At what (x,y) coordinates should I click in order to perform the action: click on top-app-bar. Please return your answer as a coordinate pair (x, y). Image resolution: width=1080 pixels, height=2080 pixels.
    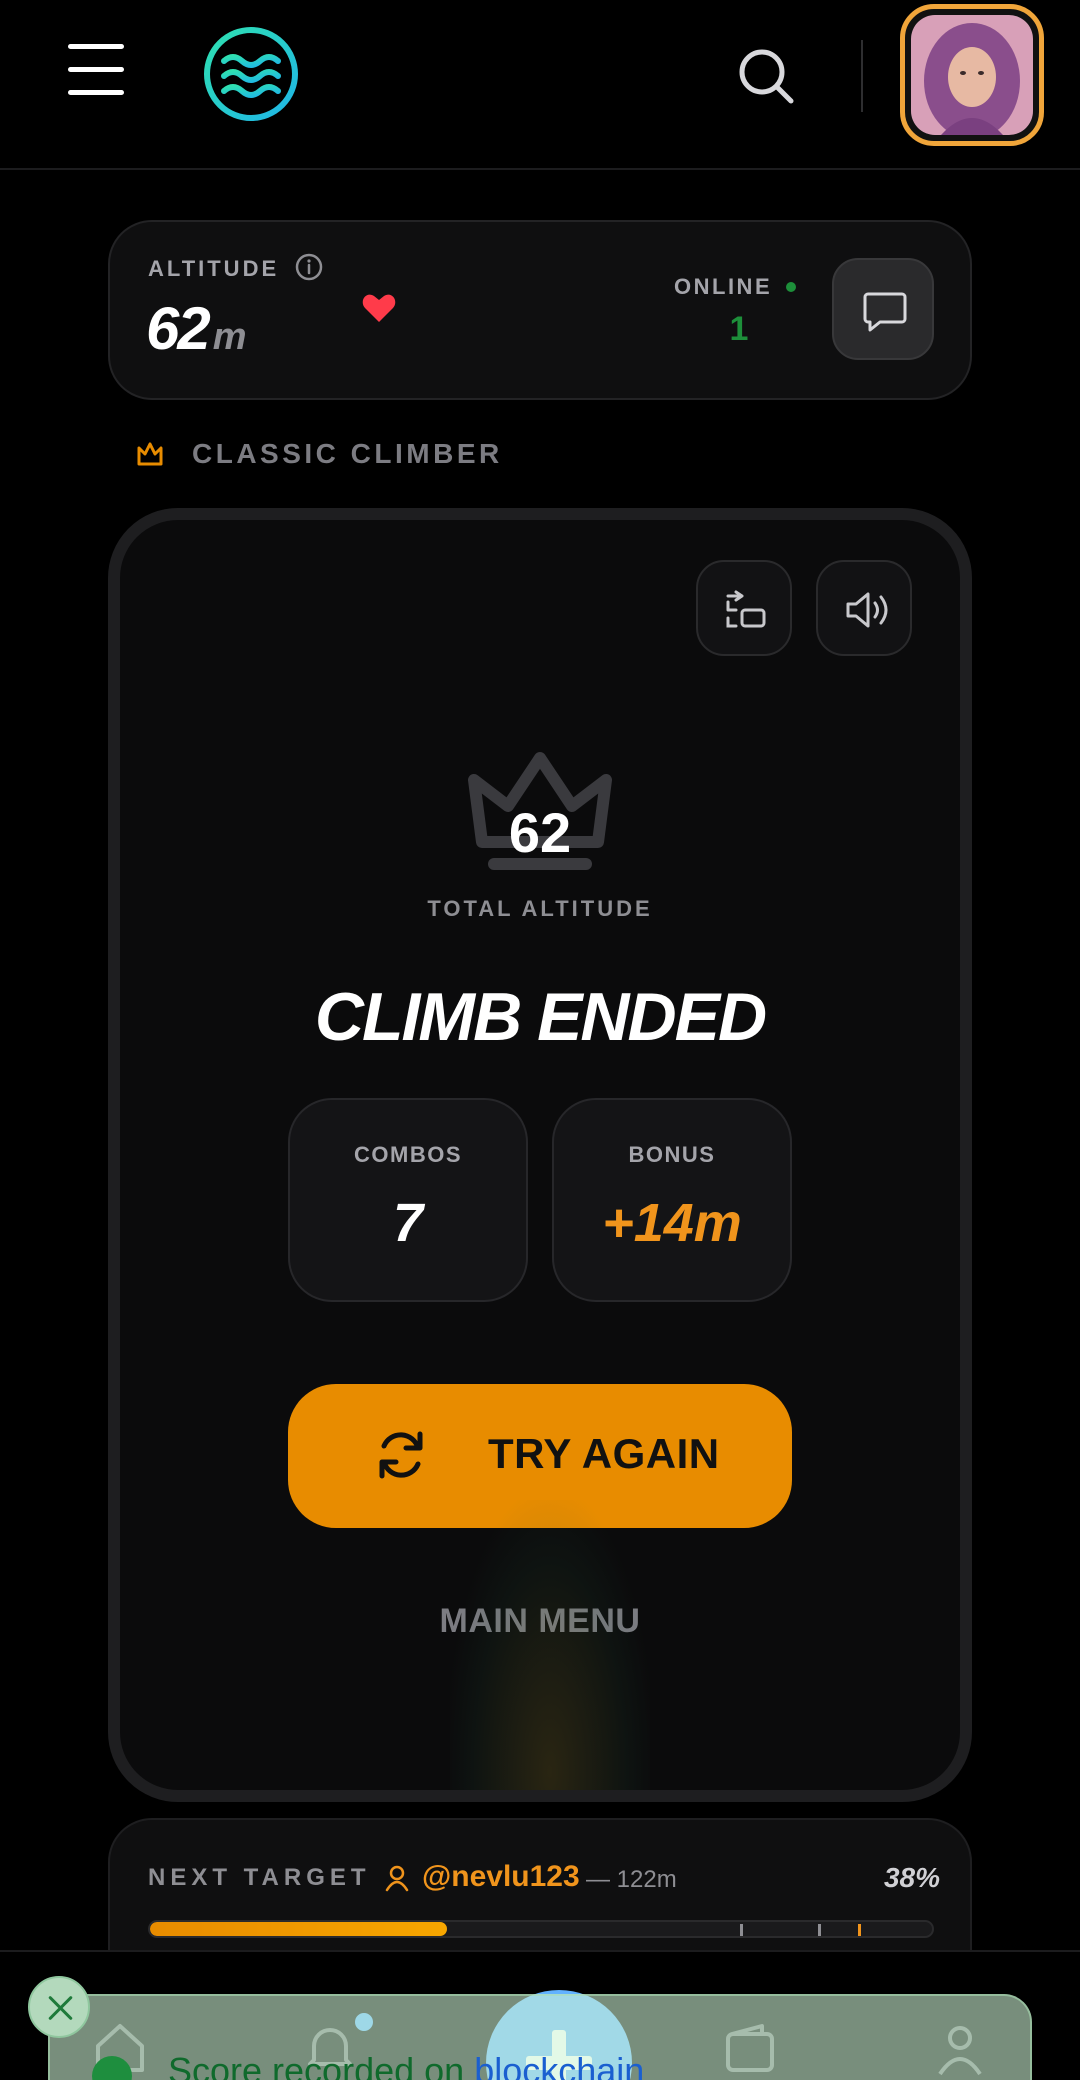
    Looking at the image, I should click on (540, 85).